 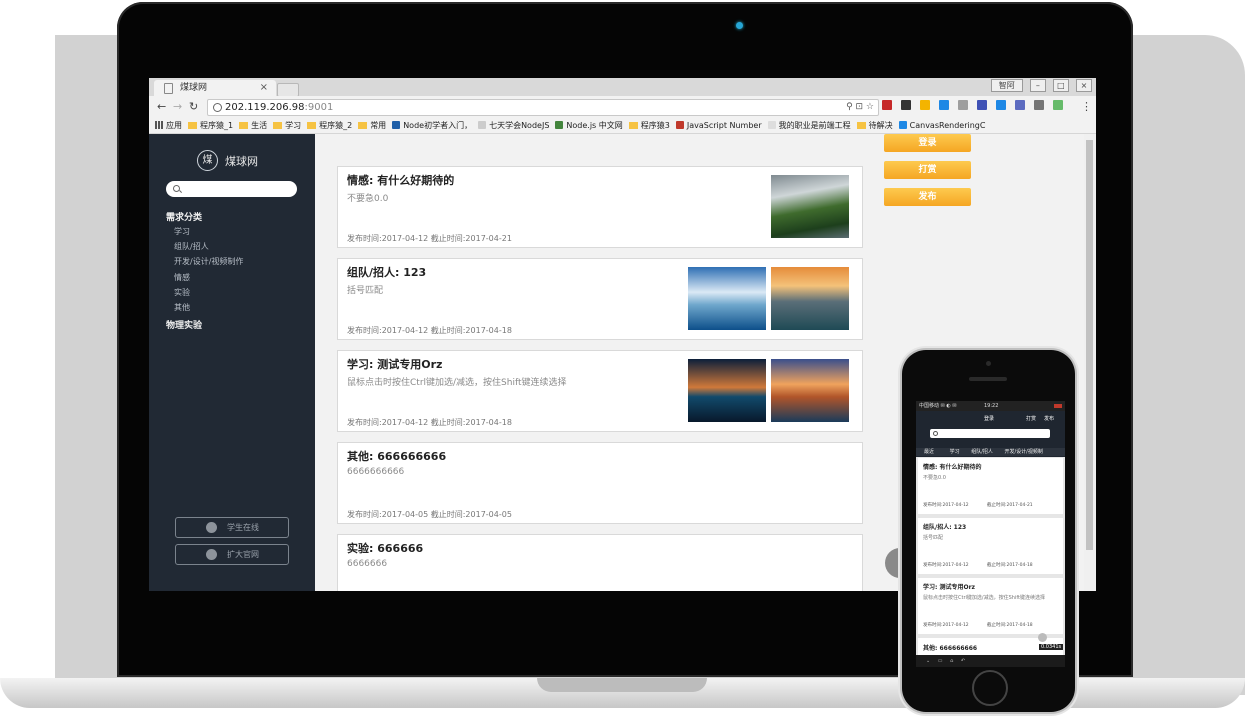 I want to click on new-tab-button, so click(x=288, y=90).